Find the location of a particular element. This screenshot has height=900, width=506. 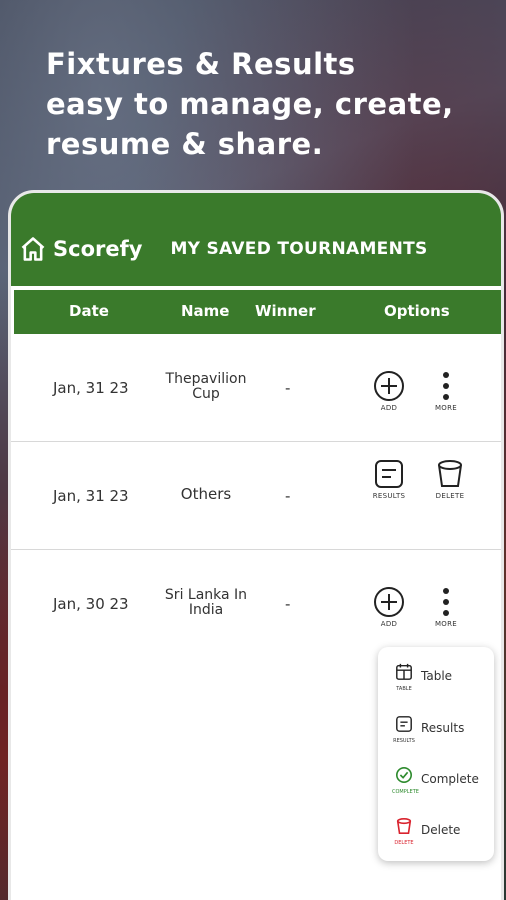

app-bar: Scorefy MY SAVED TOURNAMENTS is located at coordinates (256, 239).